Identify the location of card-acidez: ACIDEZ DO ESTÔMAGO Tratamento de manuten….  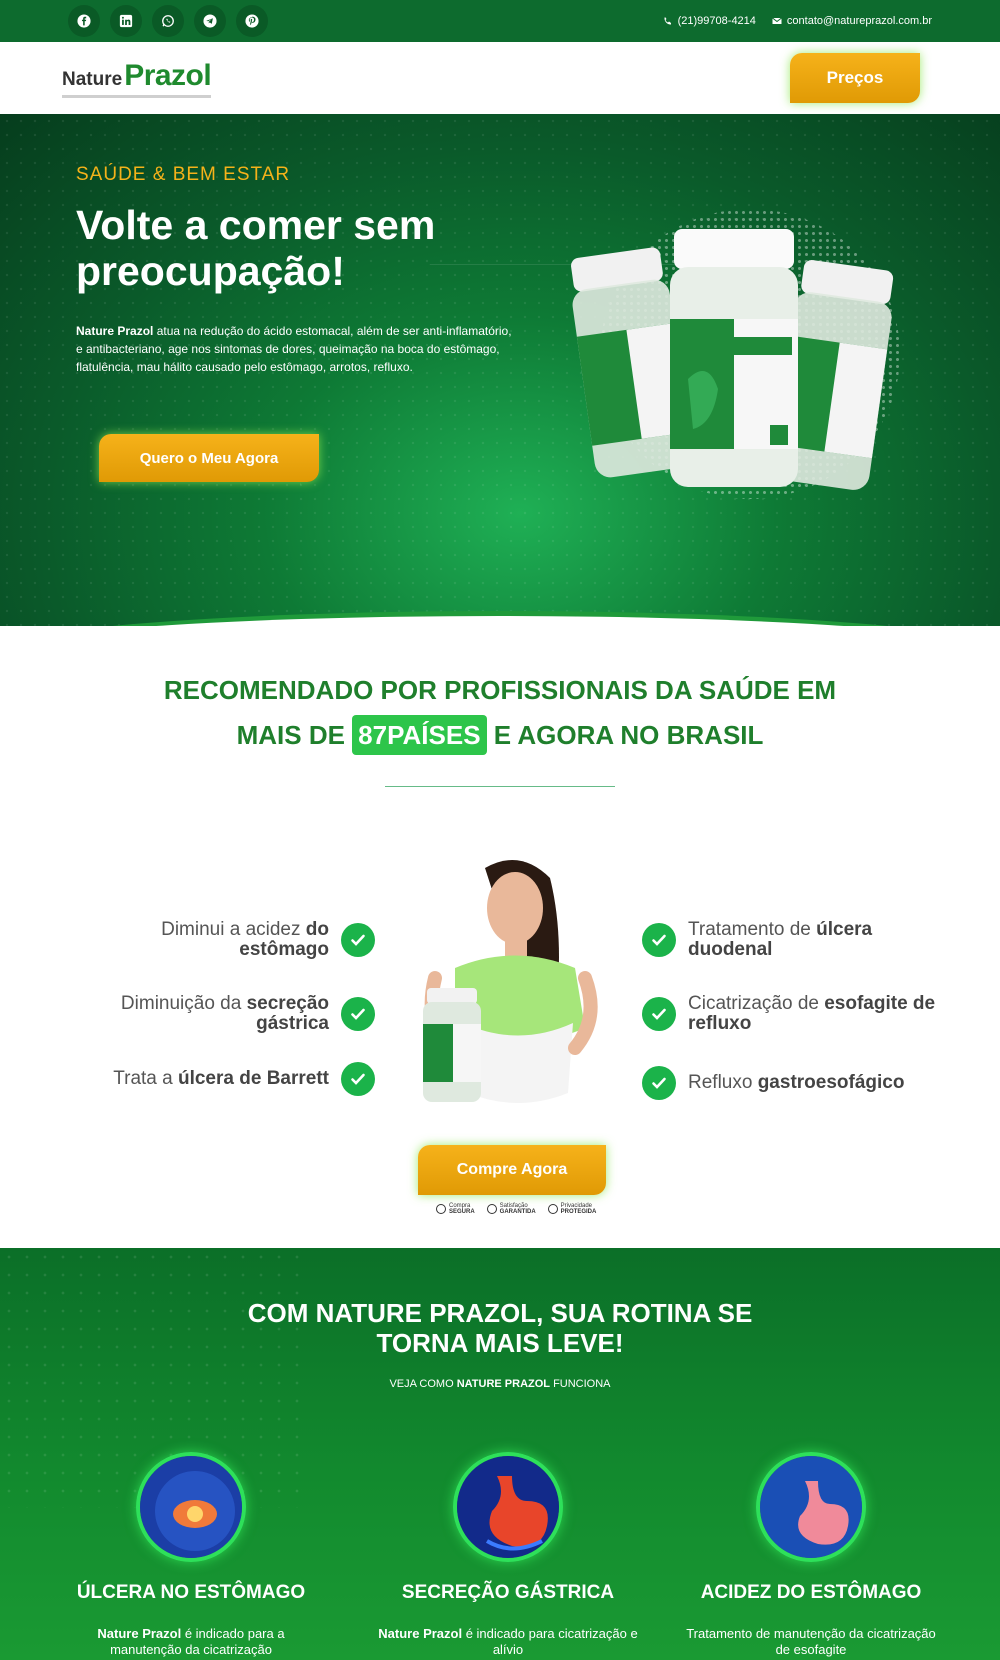
(811, 1555).